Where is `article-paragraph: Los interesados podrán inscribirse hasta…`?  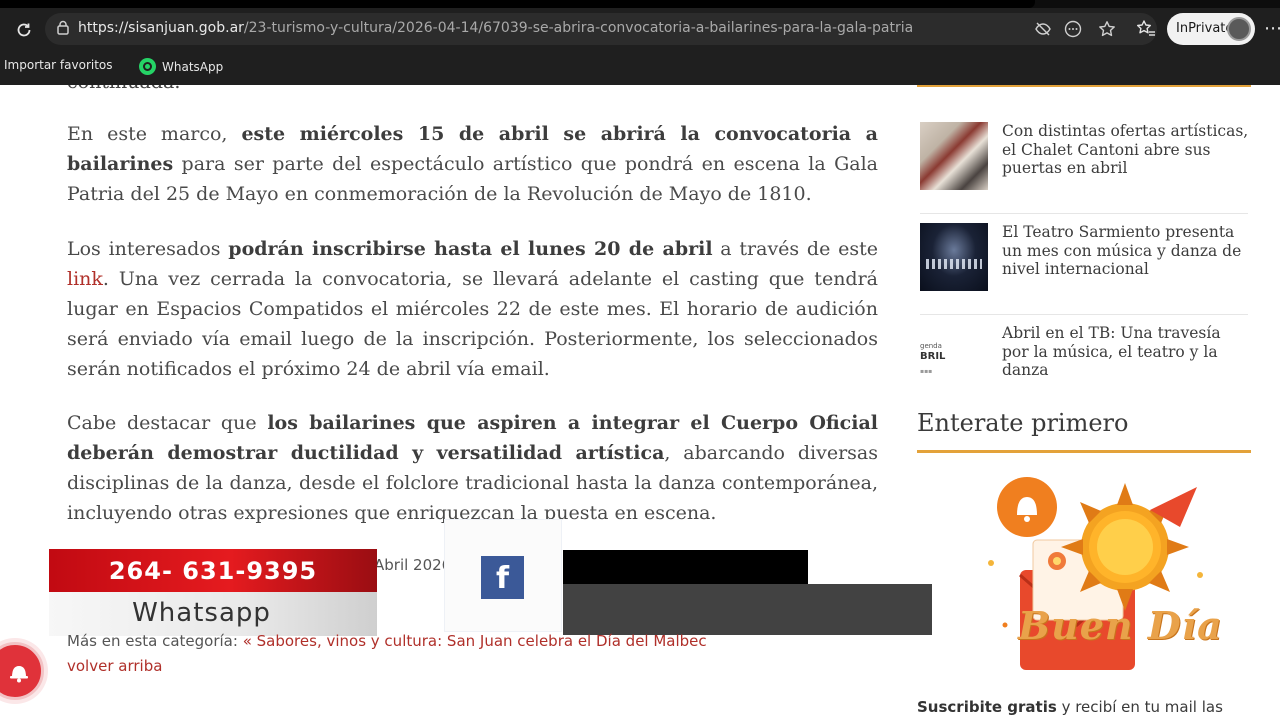
article-paragraph: Los interesados podrán inscribirse hasta… is located at coordinates (472, 309).